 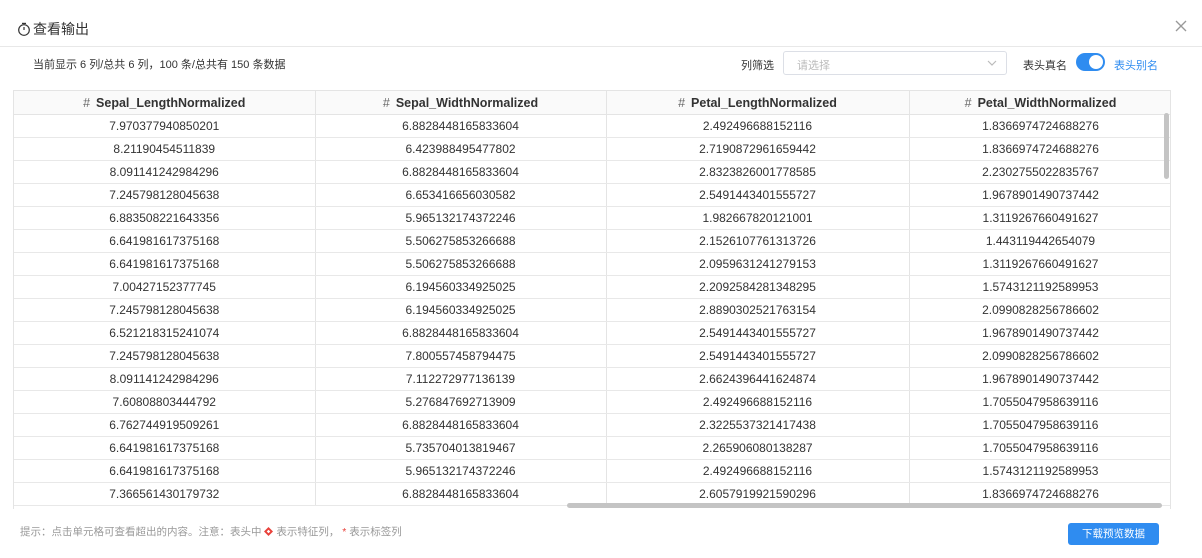 I want to click on table-cell: 6.883508221643356, so click(x=165, y=218).